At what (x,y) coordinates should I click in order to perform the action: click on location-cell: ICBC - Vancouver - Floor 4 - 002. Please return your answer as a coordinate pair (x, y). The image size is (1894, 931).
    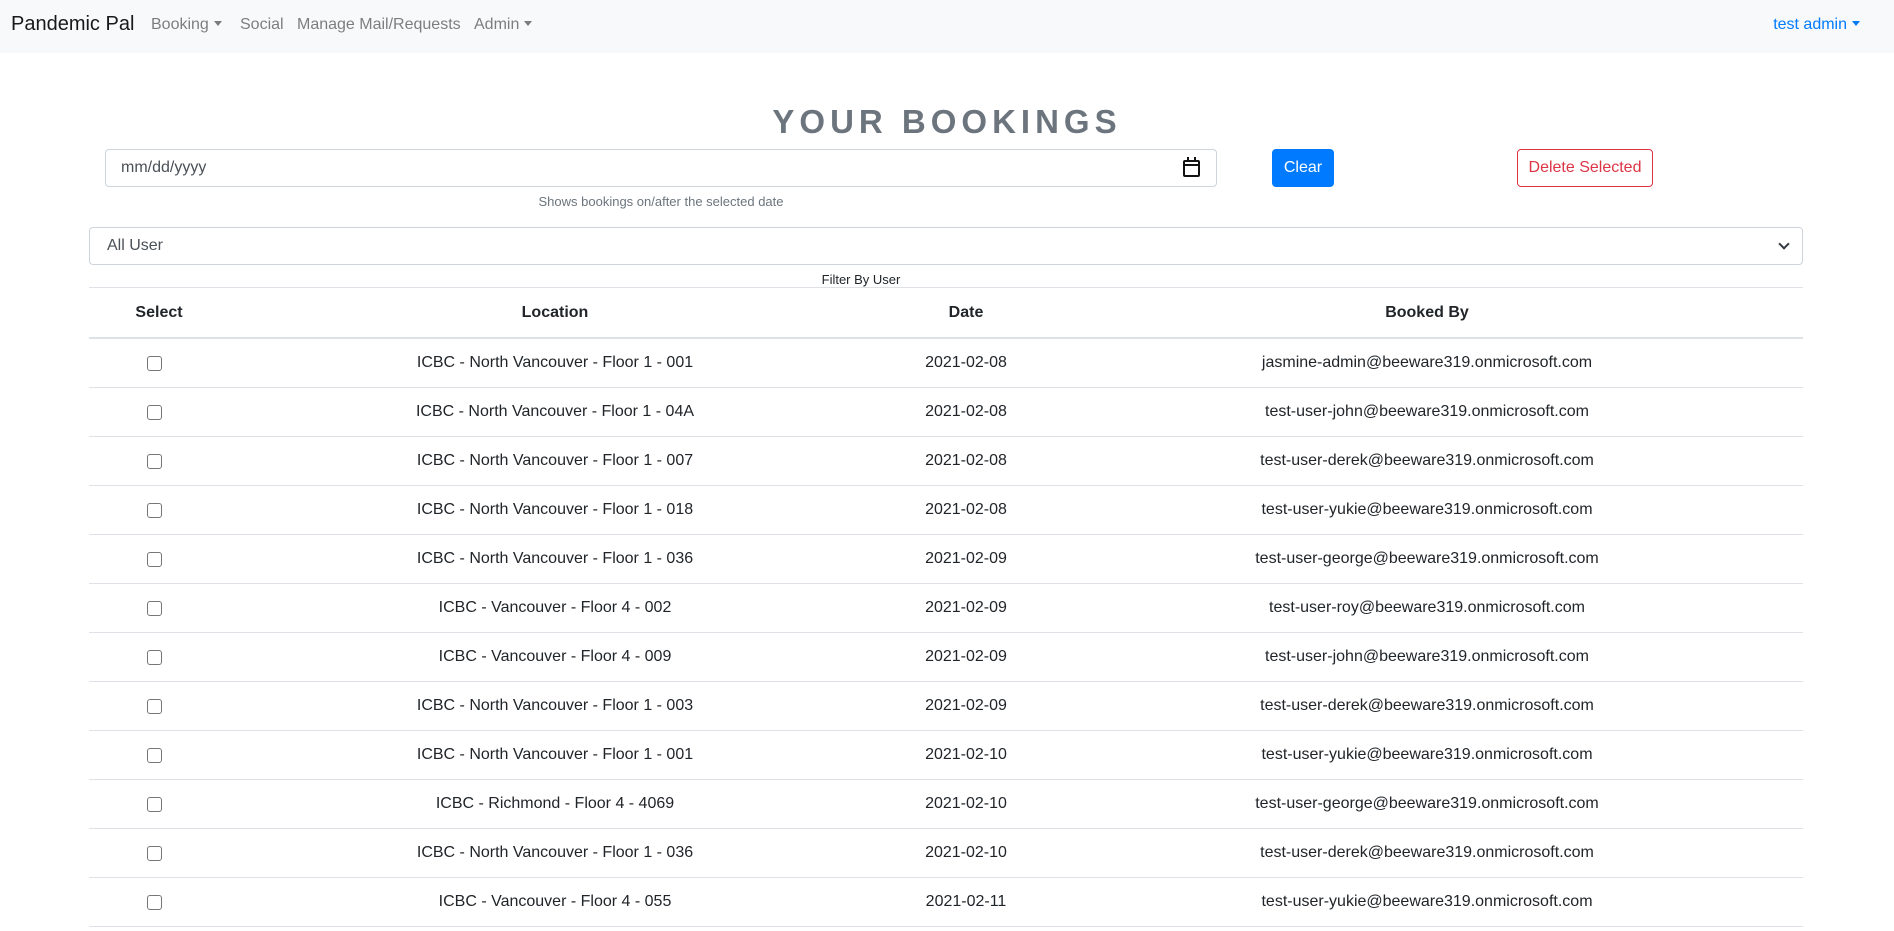
    Looking at the image, I should click on (555, 607).